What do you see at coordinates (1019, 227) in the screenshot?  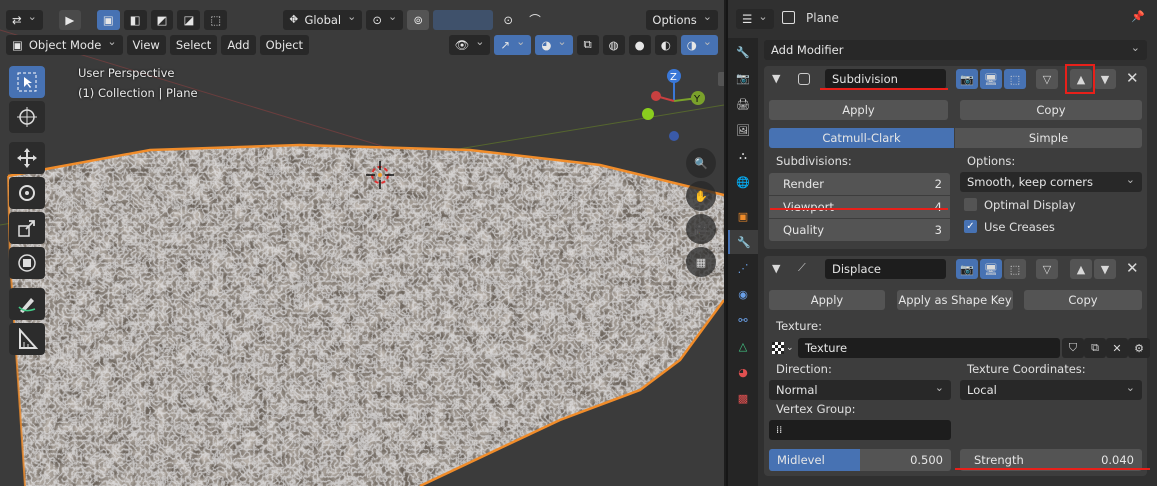 I see `use-creases-label: Use Creases` at bounding box center [1019, 227].